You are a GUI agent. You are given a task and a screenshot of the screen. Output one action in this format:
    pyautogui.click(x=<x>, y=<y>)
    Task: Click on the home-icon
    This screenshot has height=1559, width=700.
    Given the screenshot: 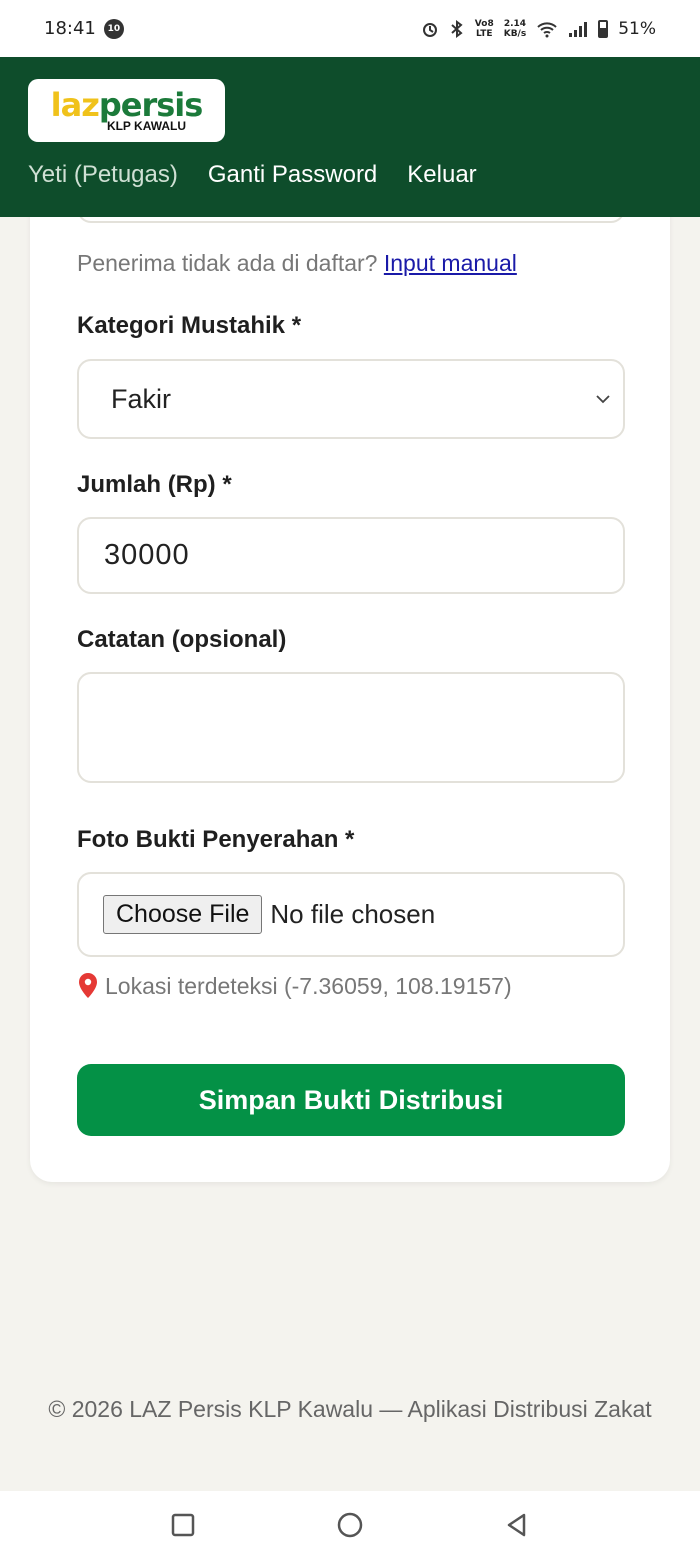 What is the action you would take?
    pyautogui.click(x=350, y=1525)
    